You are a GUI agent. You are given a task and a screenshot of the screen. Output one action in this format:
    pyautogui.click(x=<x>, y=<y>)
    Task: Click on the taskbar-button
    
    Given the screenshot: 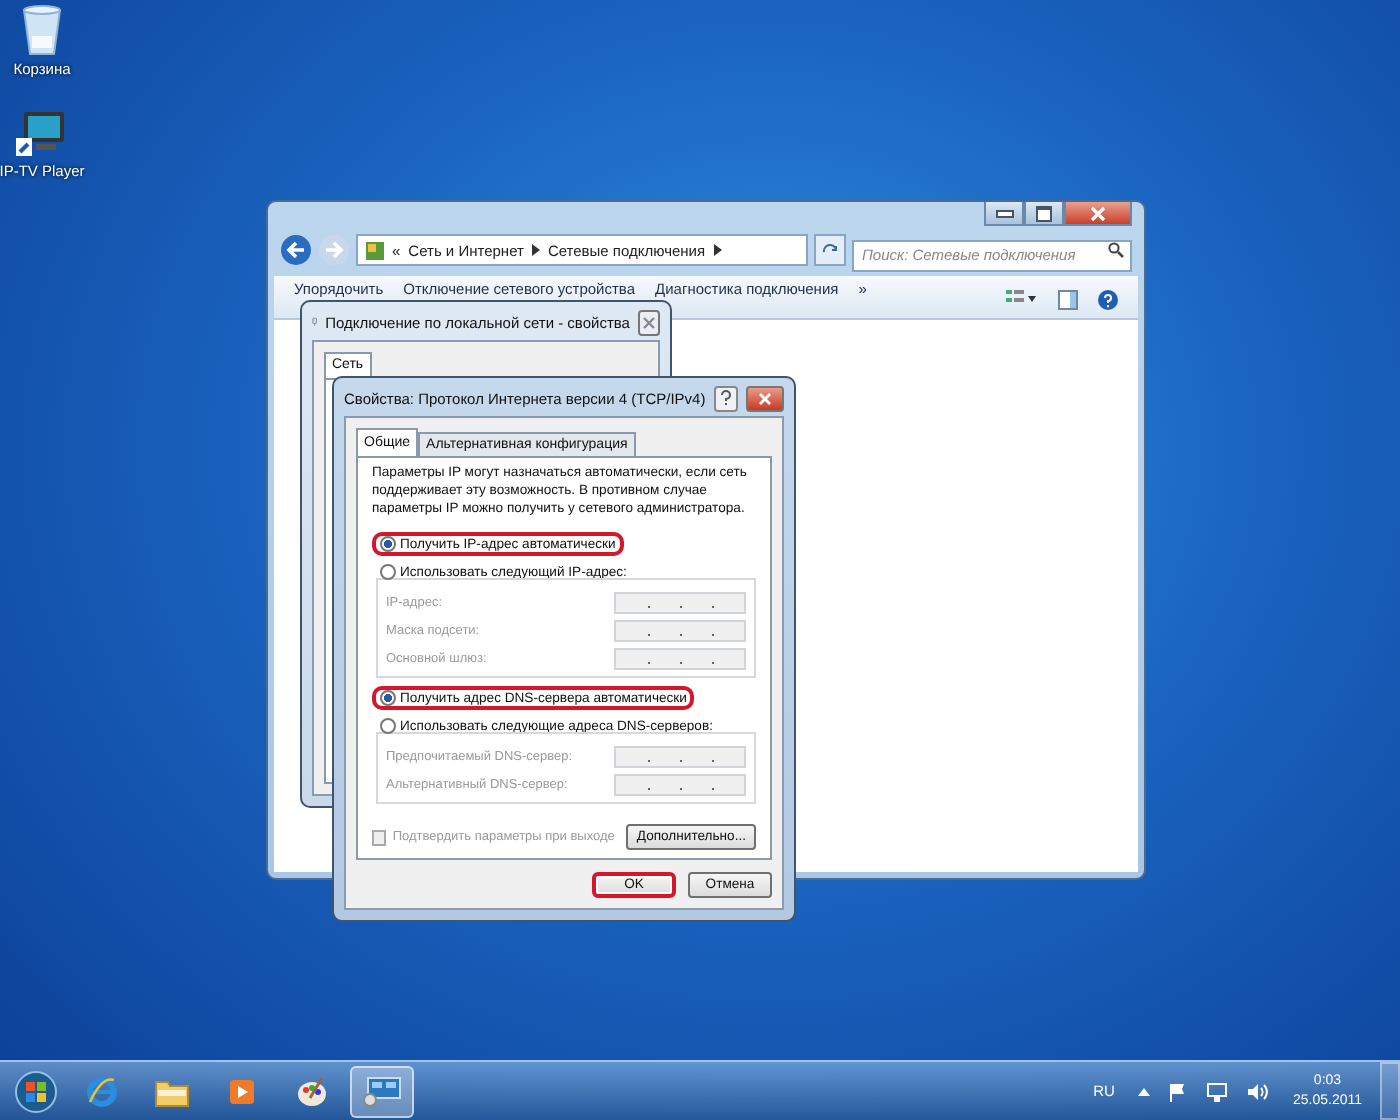 What is the action you would take?
    pyautogui.click(x=382, y=1091)
    